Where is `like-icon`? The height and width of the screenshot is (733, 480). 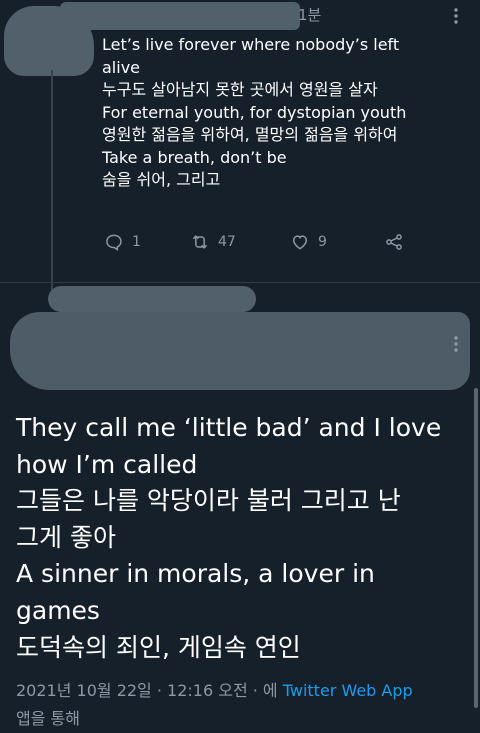 like-icon is located at coordinates (300, 242).